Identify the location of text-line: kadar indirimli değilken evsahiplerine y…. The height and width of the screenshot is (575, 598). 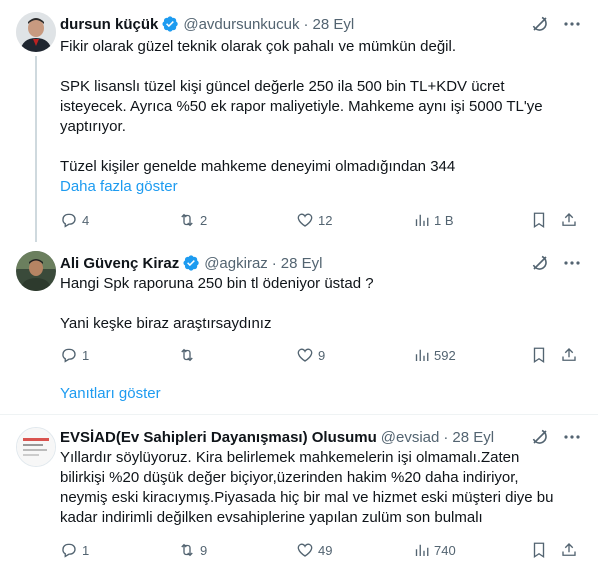
(271, 517).